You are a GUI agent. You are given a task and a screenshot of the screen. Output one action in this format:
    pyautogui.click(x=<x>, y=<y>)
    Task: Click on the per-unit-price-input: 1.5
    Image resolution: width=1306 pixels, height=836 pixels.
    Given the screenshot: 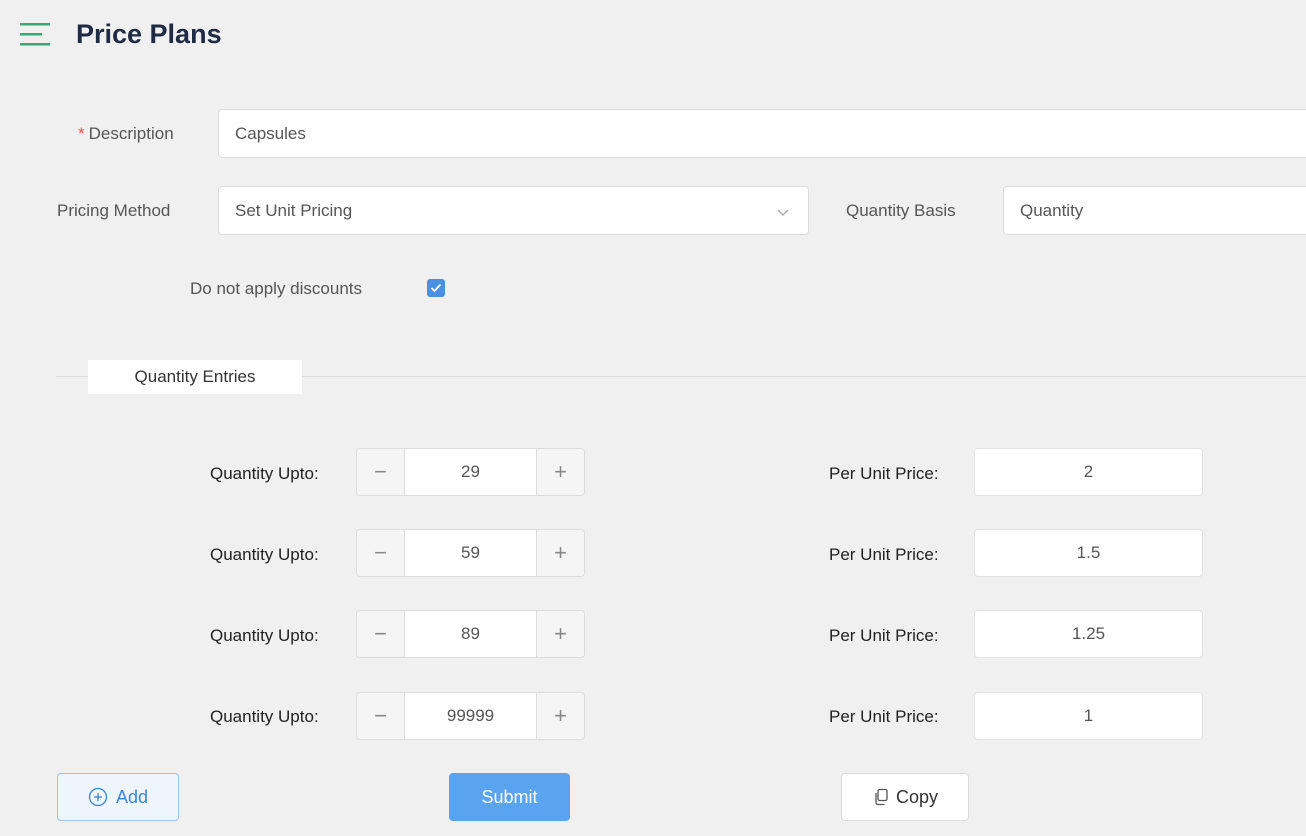 What is the action you would take?
    pyautogui.click(x=1088, y=553)
    